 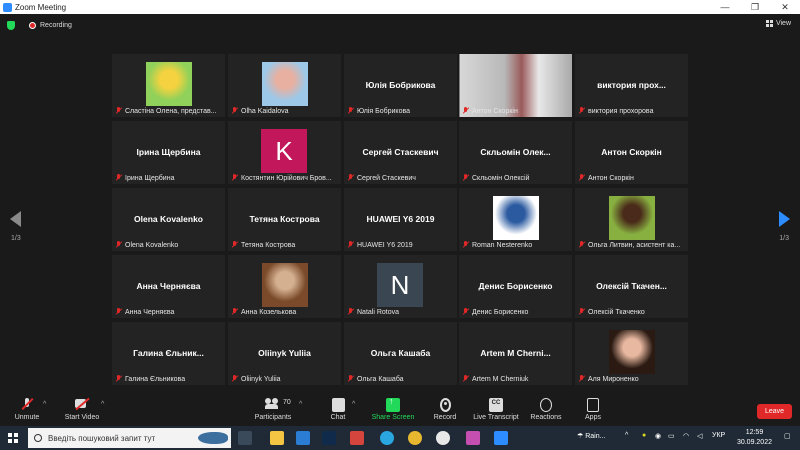 I want to click on participant-name-display: HUAWEI Y6 2019, so click(x=400, y=219).